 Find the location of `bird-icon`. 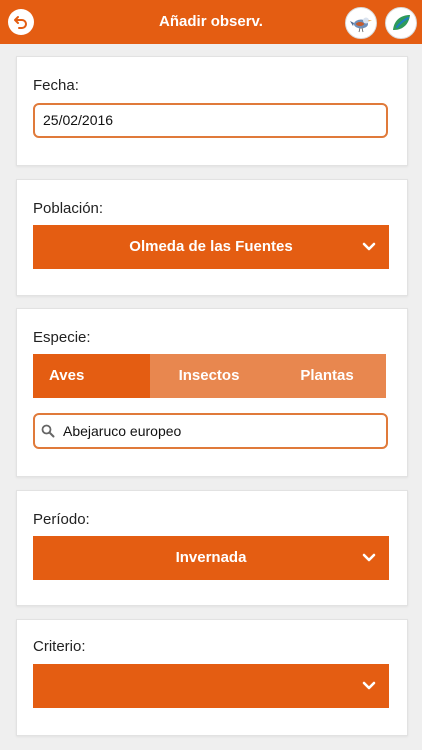

bird-icon is located at coordinates (361, 25).